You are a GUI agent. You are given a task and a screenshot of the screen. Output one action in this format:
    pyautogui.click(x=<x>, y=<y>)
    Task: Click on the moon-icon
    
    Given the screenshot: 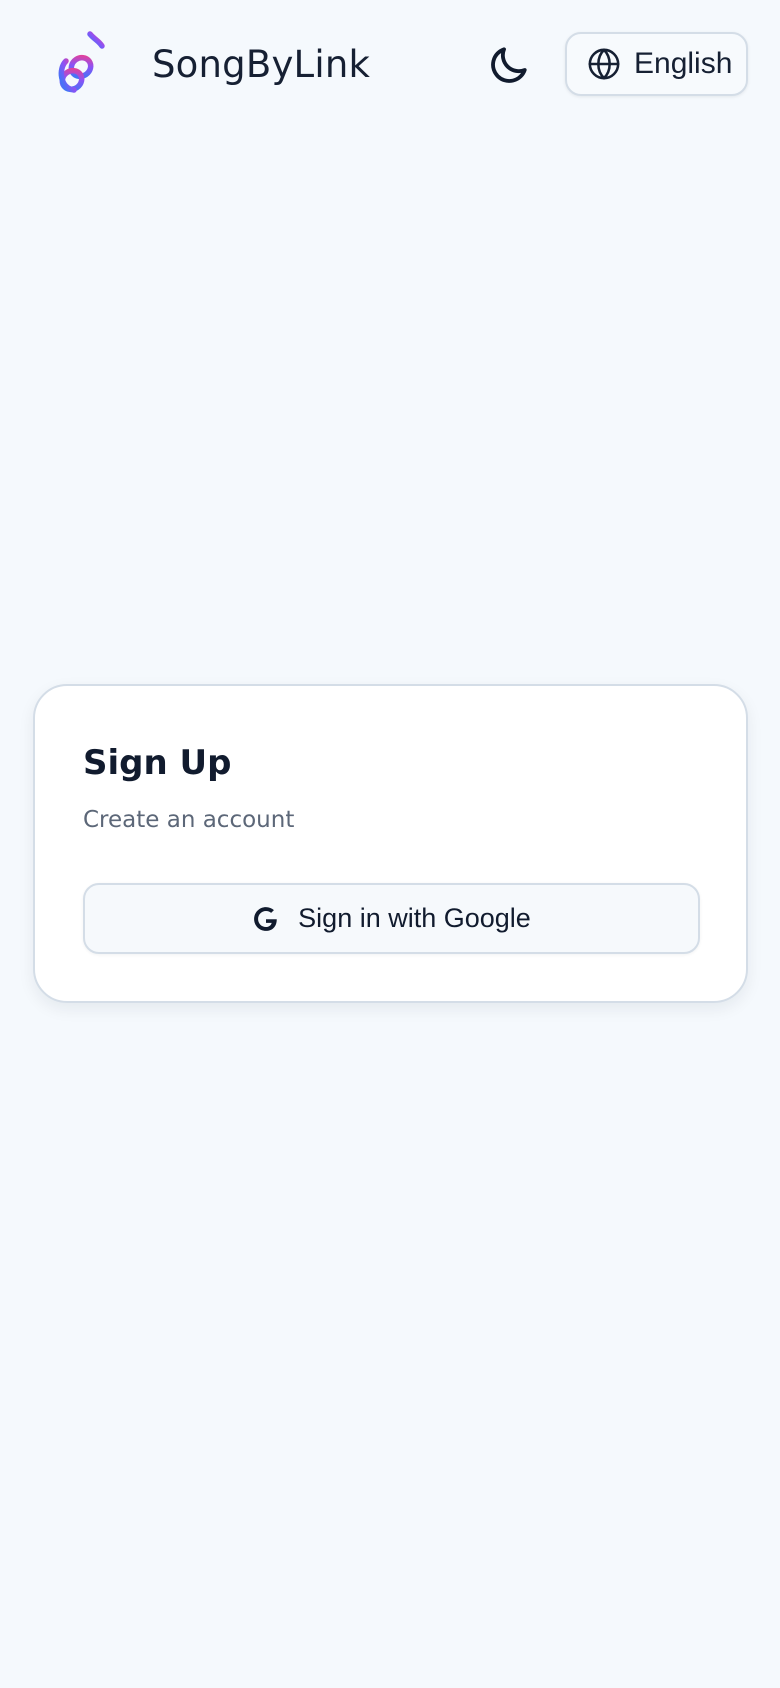 What is the action you would take?
    pyautogui.click(x=509, y=65)
    